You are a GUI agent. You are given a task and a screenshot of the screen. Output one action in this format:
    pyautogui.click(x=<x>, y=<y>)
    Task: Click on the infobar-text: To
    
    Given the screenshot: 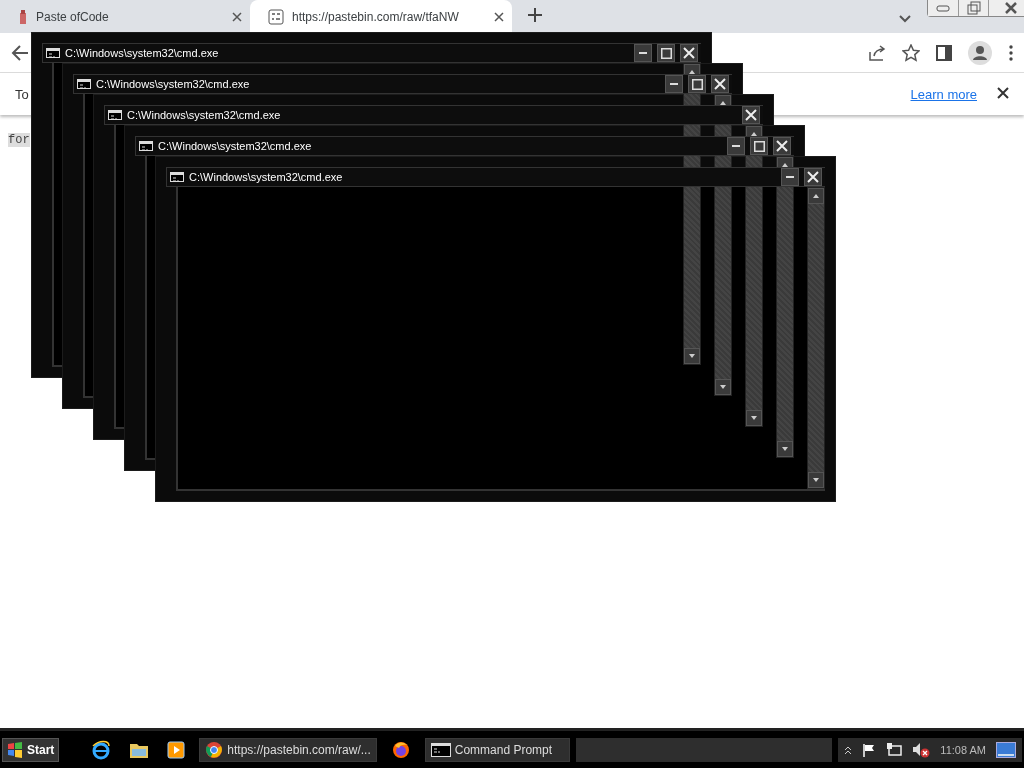 What is the action you would take?
    pyautogui.click(x=22, y=94)
    